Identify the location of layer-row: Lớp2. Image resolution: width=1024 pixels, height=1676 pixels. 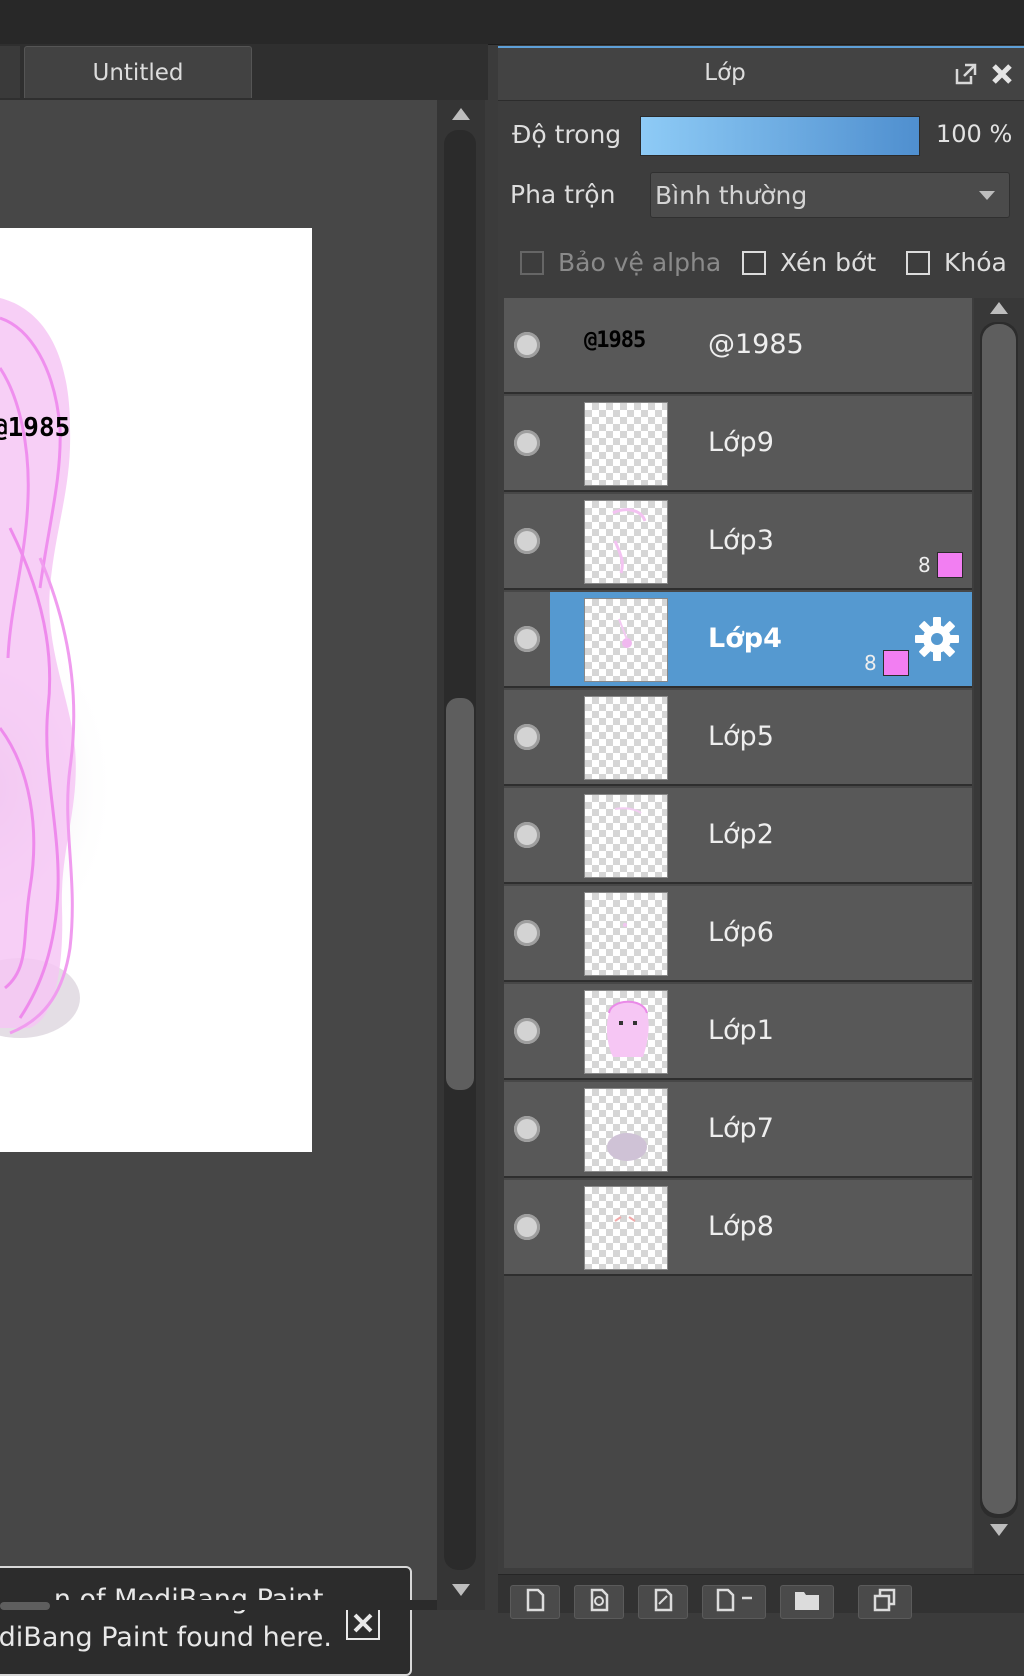
(738, 836).